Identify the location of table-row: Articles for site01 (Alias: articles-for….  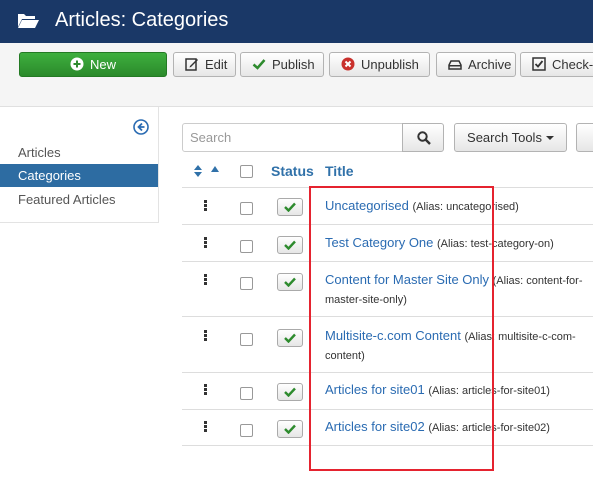
(387, 390).